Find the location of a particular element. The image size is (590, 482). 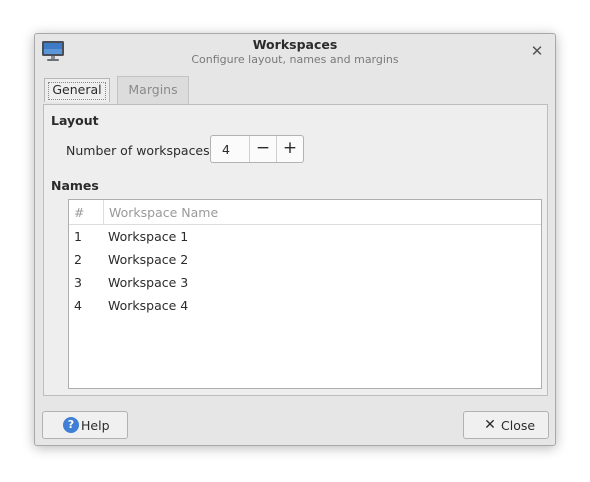

row-number: 4 is located at coordinates (78, 305).